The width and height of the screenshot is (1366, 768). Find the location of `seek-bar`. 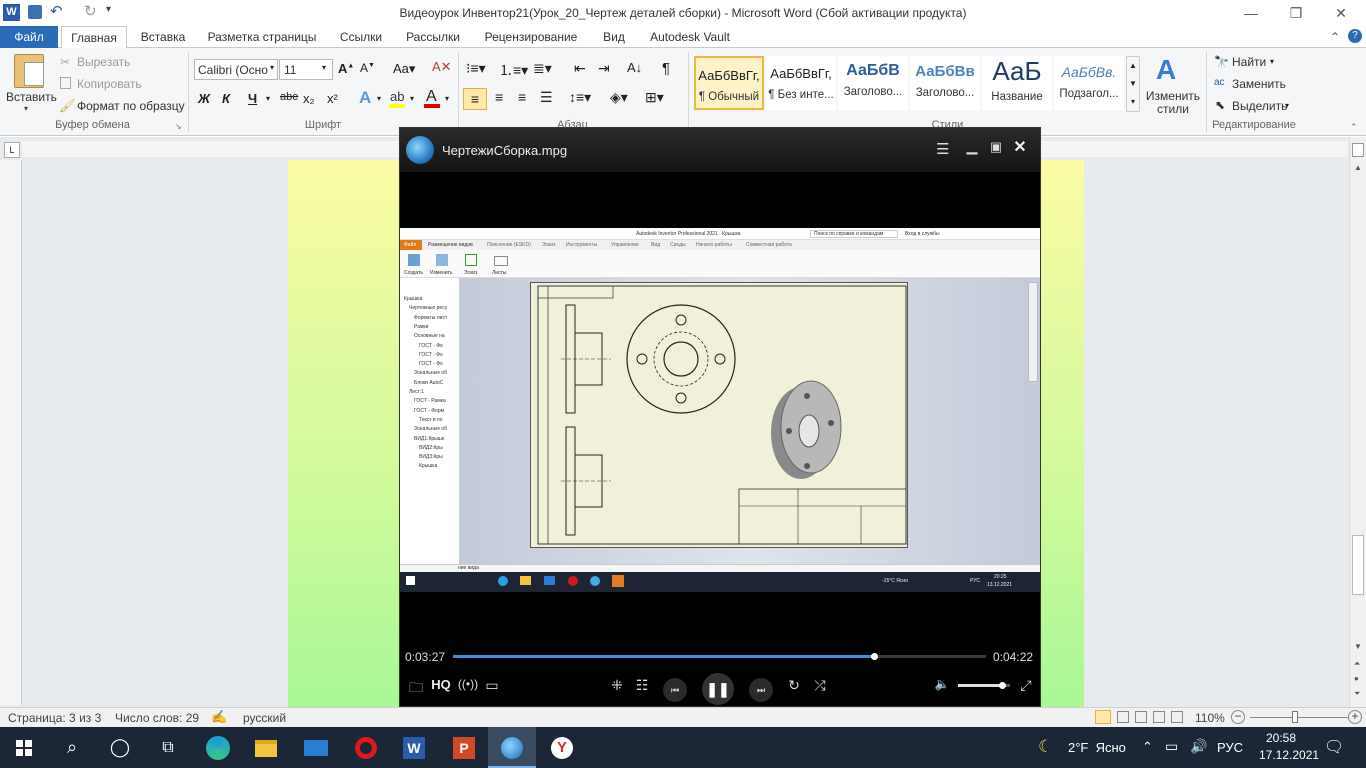

seek-bar is located at coordinates (719, 656).